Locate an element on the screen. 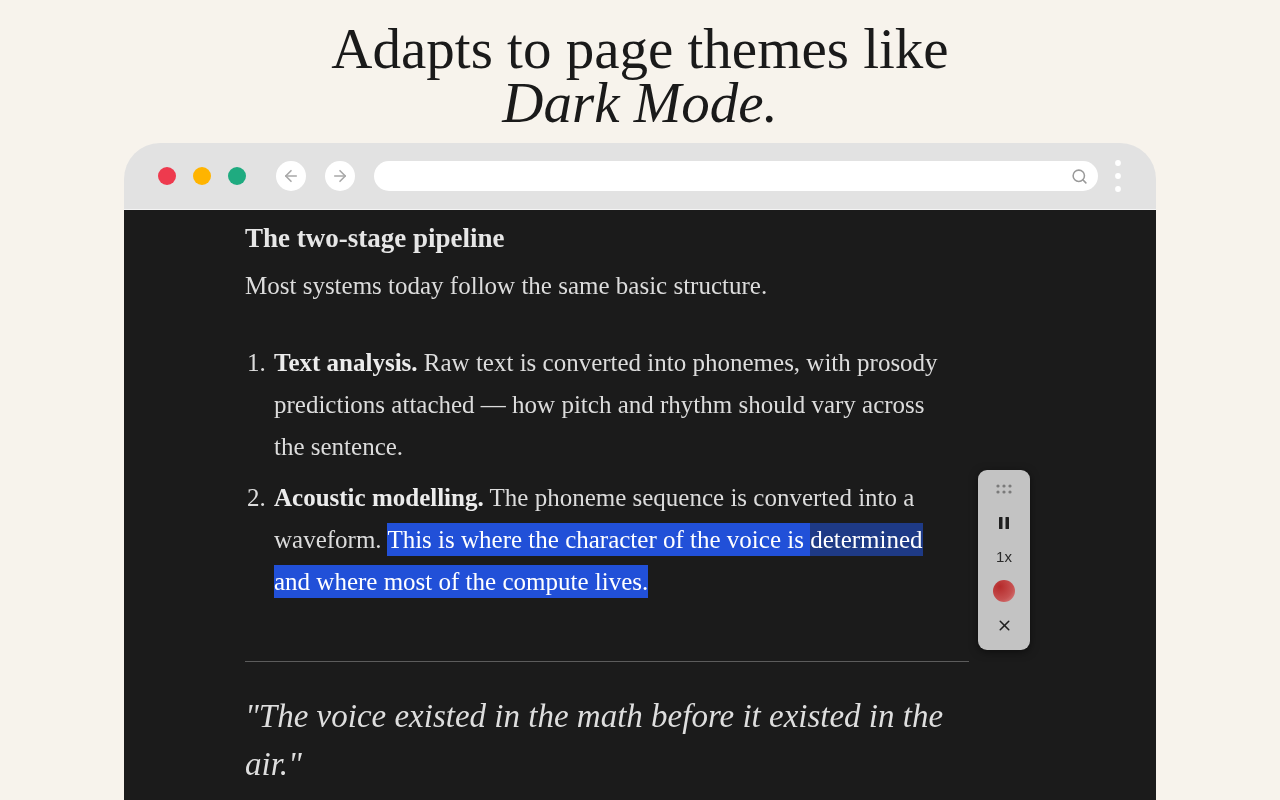 The width and height of the screenshot is (1280, 800). drag-handle-icon is located at coordinates (1004, 489).